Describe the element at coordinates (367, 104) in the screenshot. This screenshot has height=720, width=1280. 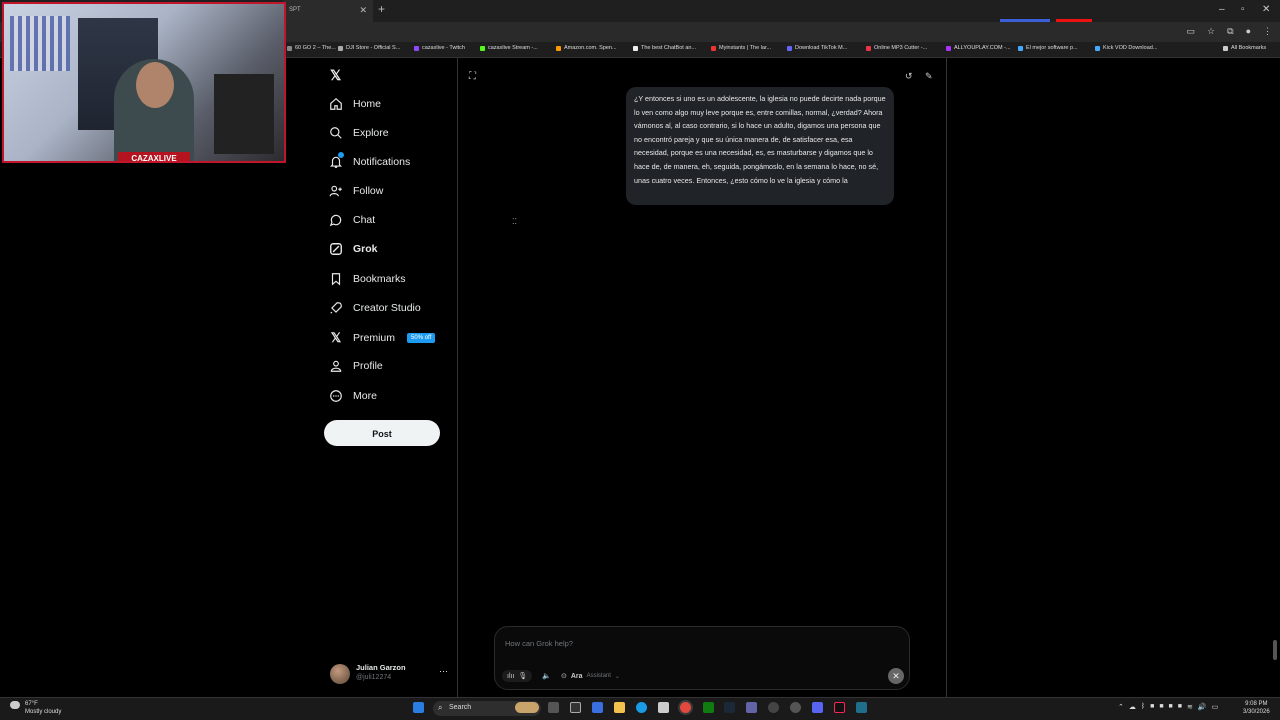
I see `nav-home-label: Home` at that location.